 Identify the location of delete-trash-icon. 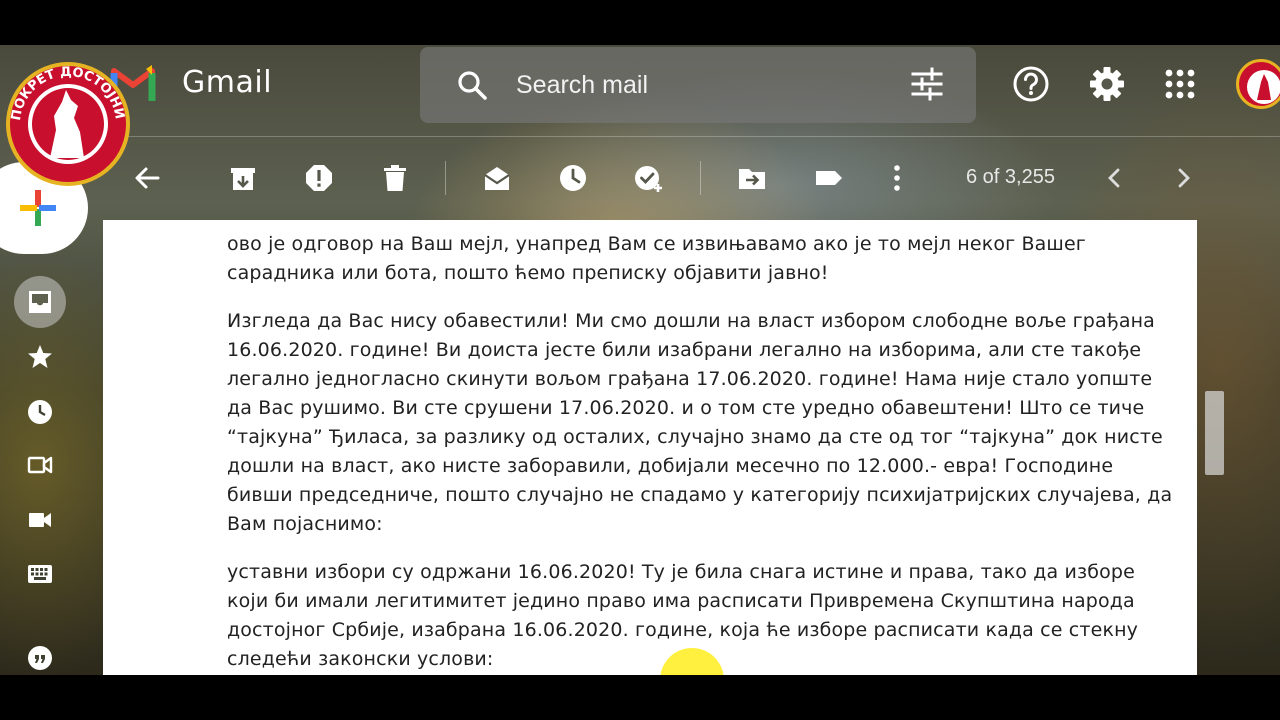
(395, 178).